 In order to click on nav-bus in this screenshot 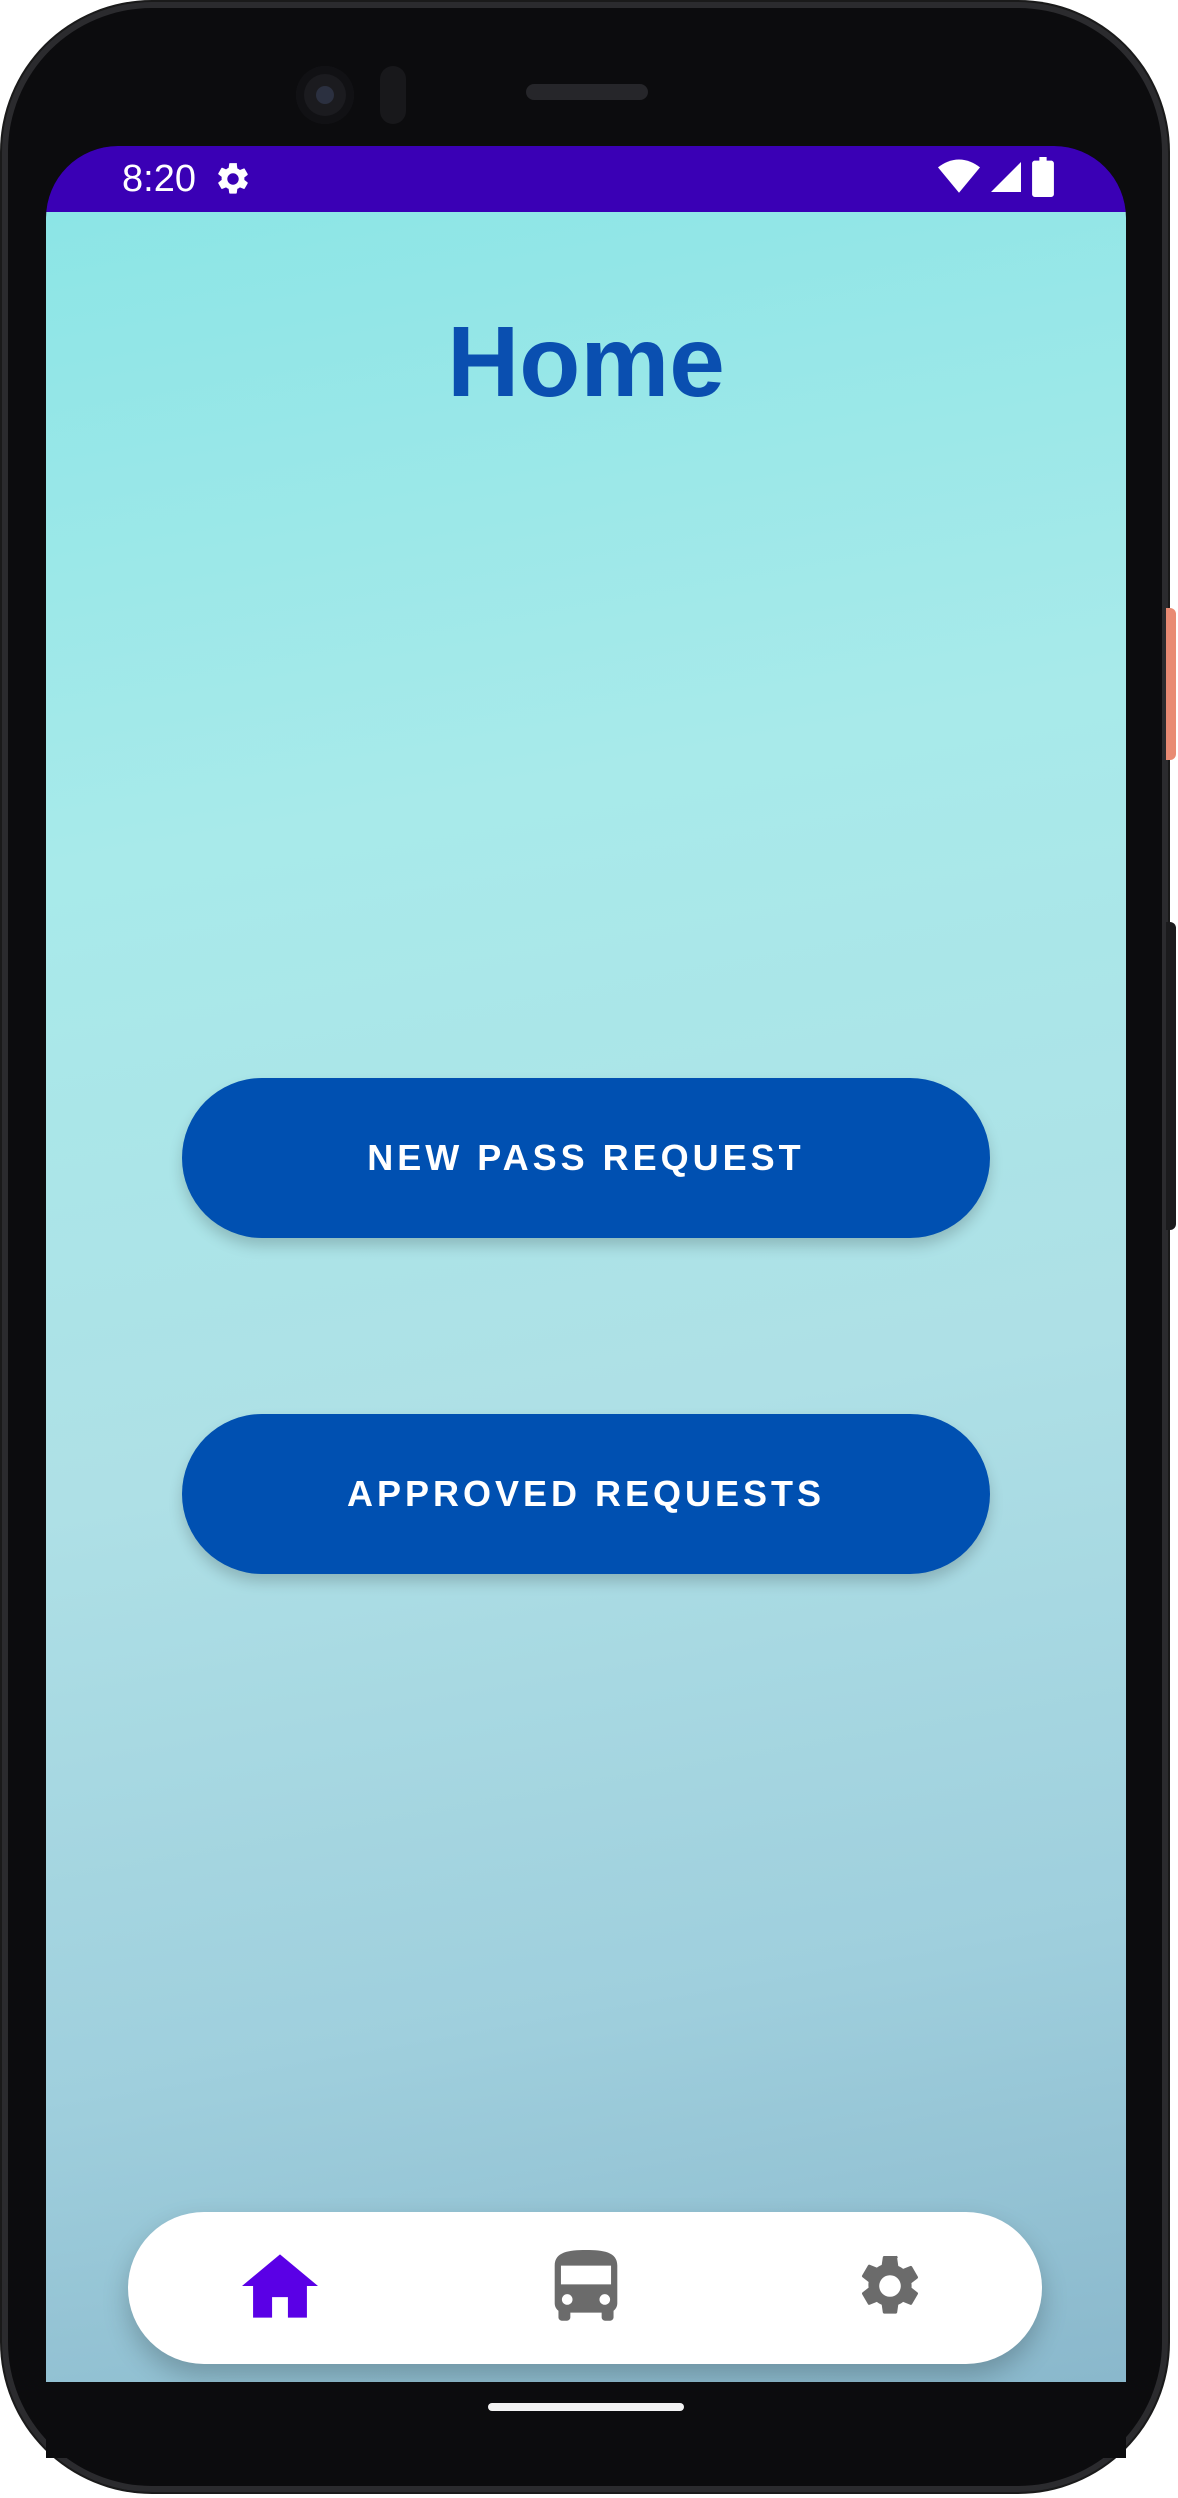, I will do `click(586, 2288)`.